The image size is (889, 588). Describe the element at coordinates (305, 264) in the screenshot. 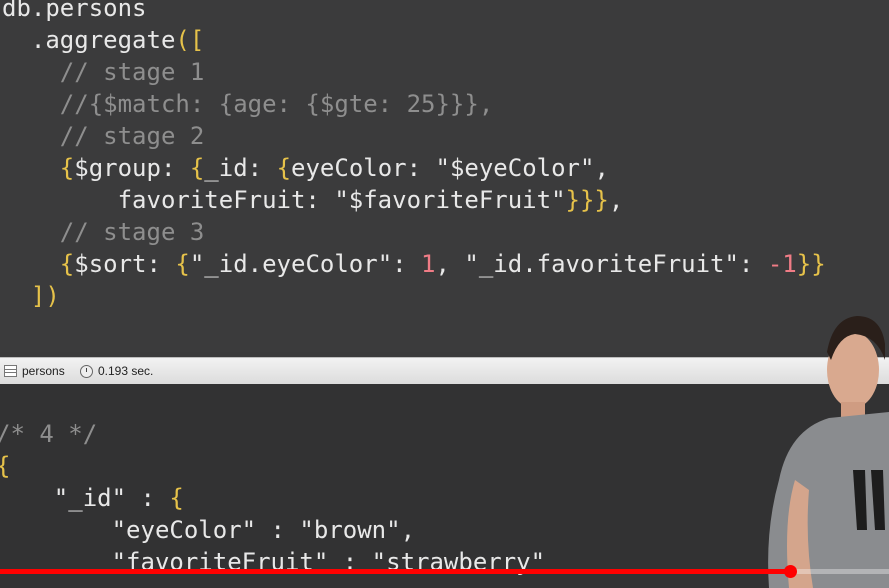

I see `code-token: "_id.eyeColor":` at that location.